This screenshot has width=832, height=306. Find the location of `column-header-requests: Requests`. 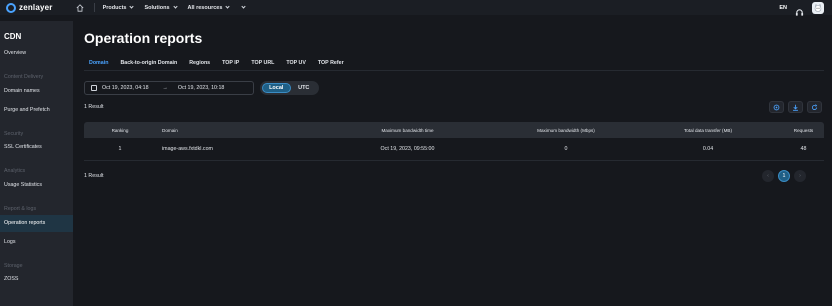

column-header-requests: Requests is located at coordinates (803, 130).